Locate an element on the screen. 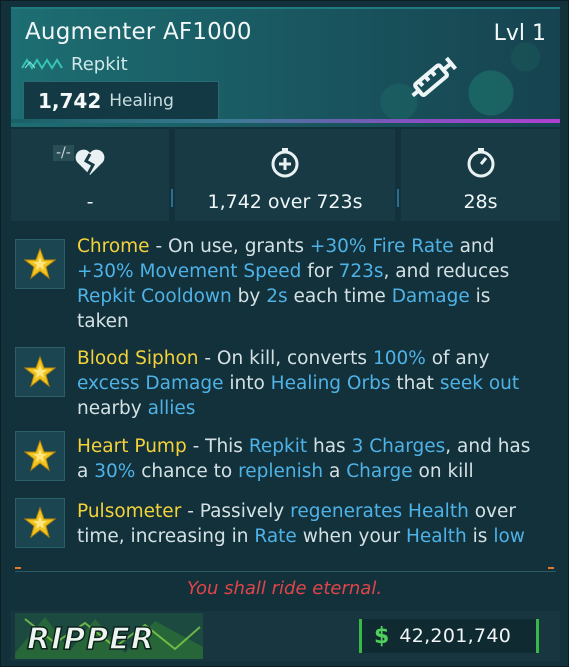 This screenshot has width=569, height=667. perk-keyword: low is located at coordinates (509, 536).